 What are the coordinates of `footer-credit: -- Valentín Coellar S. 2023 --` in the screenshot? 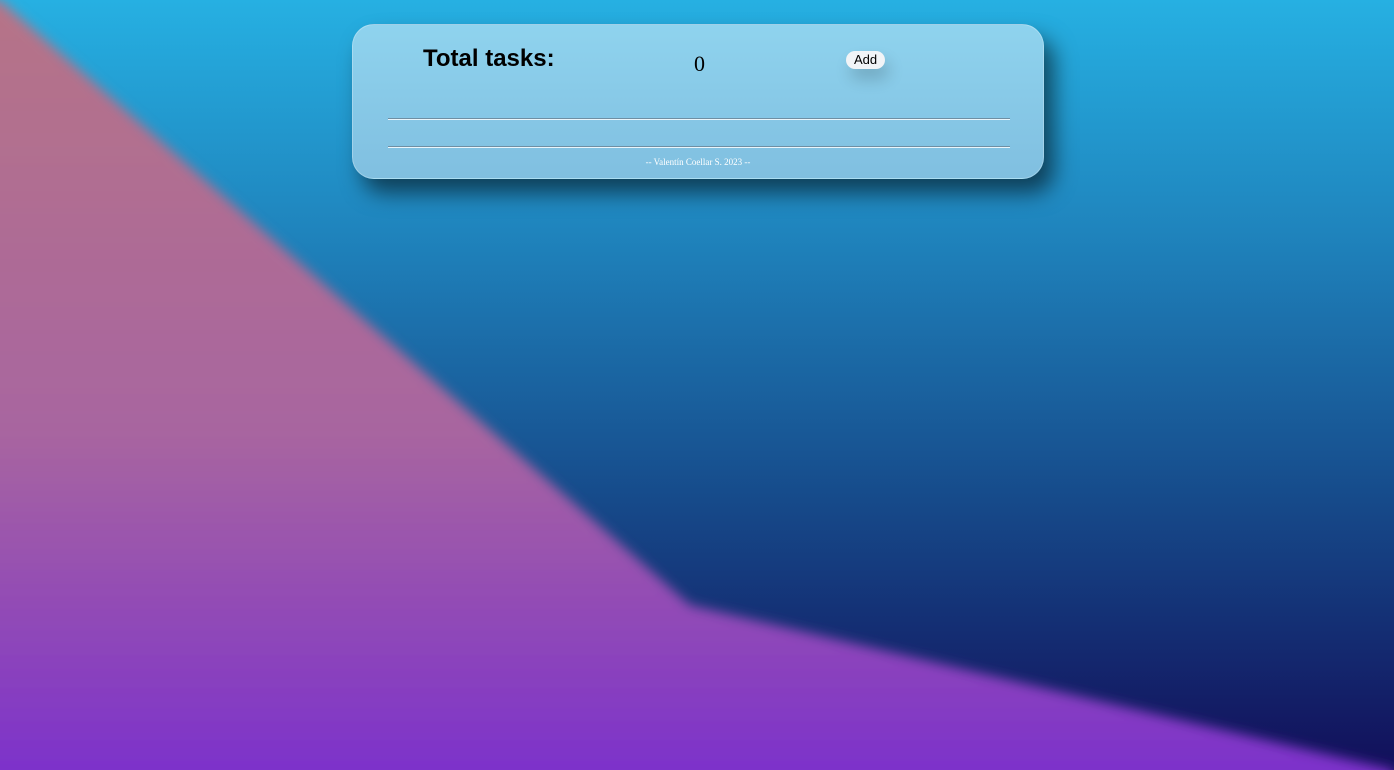 It's located at (698, 162).